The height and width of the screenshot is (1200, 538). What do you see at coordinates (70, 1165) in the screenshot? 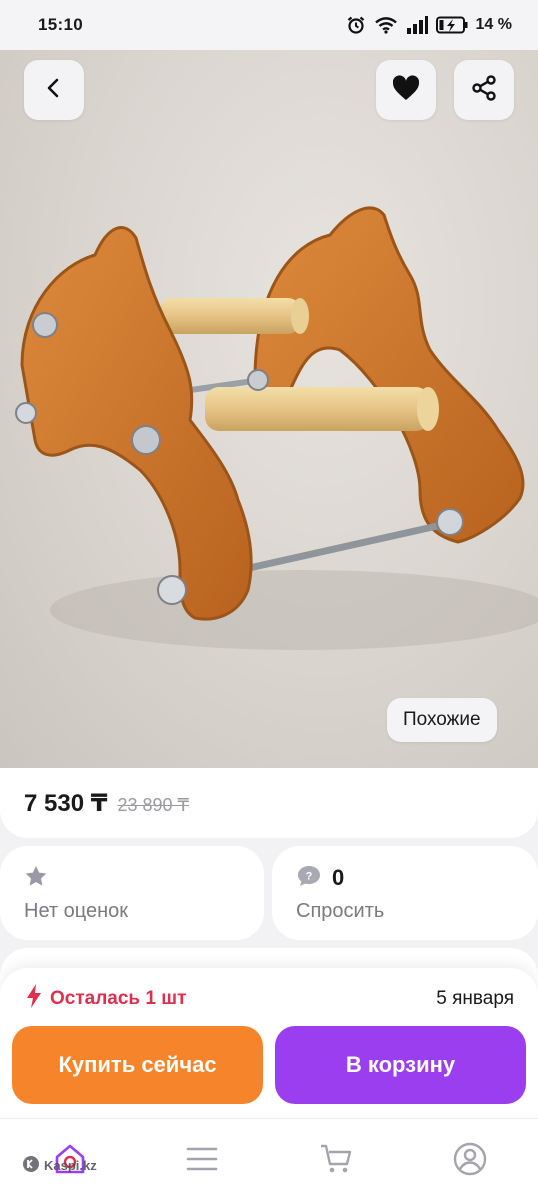
I see `watermark-text: Kaspi.kz` at bounding box center [70, 1165].